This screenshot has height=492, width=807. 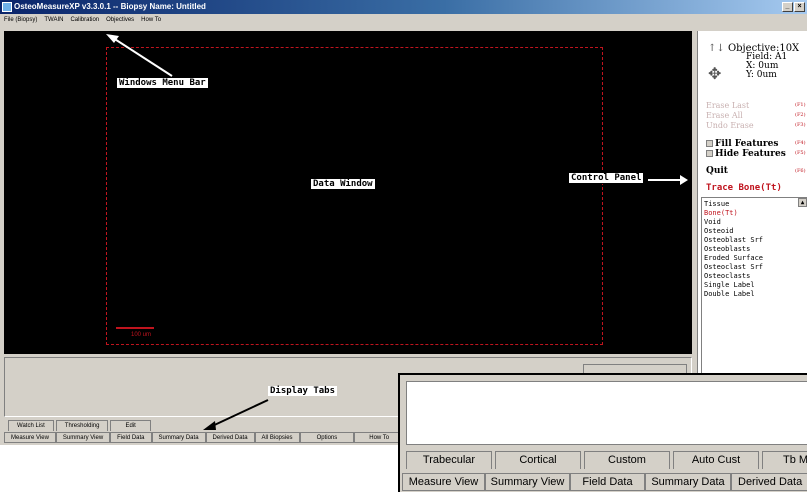 I want to click on hide-features-key: (F5), so click(x=800, y=153).